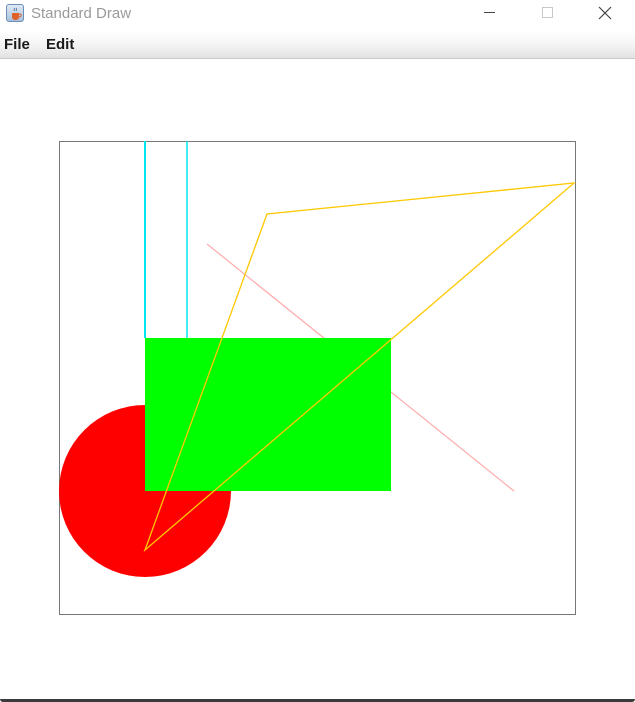 This screenshot has height=702, width=635. Describe the element at coordinates (15, 13) in the screenshot. I see `java-cup-icon` at that location.